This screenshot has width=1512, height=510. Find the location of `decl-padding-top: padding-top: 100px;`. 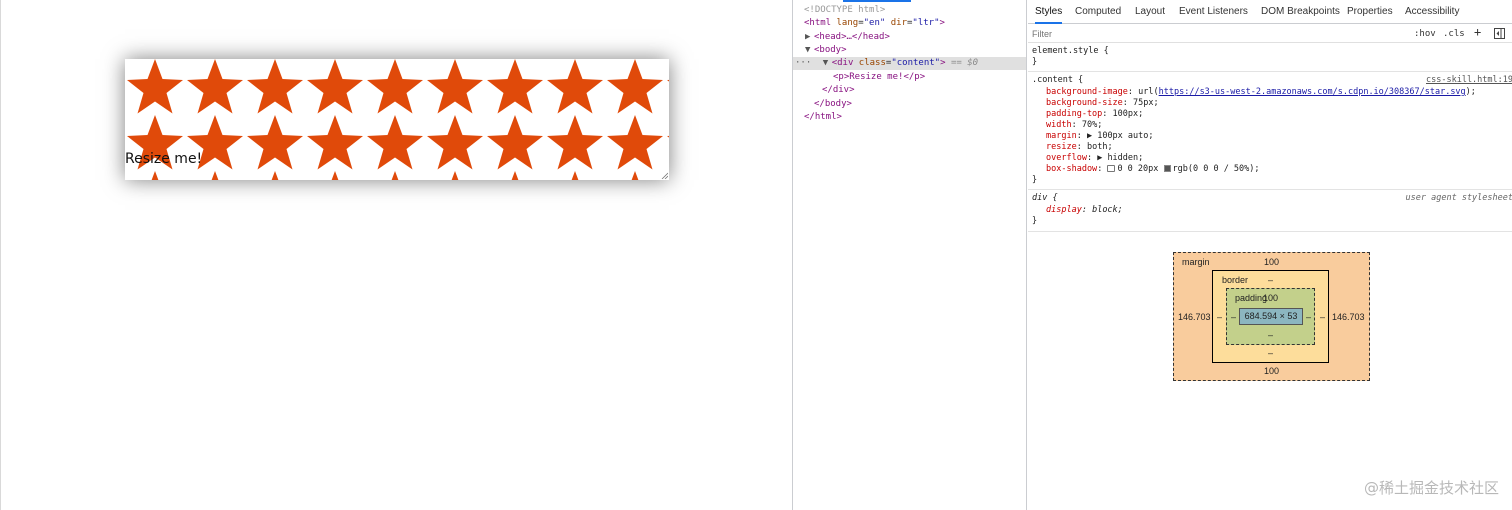

decl-padding-top: padding-top: 100px; is located at coordinates (1094, 114).